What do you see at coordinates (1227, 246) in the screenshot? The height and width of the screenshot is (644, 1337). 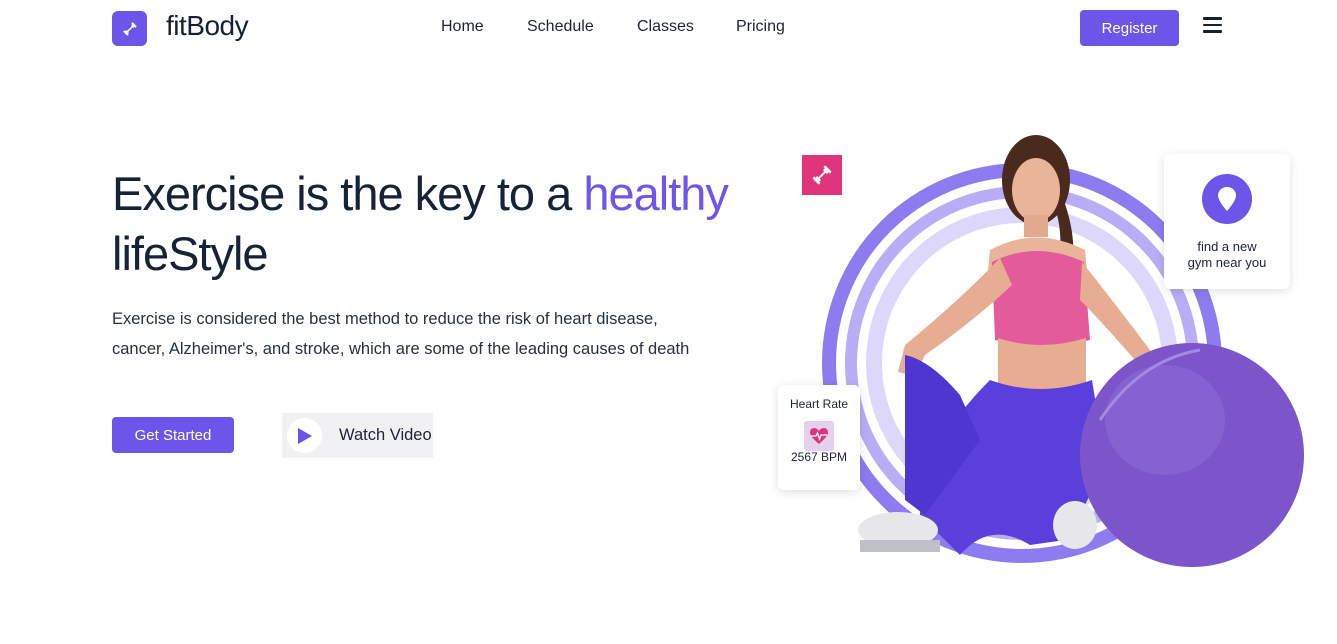 I see `find-gym-line1: find a new` at bounding box center [1227, 246].